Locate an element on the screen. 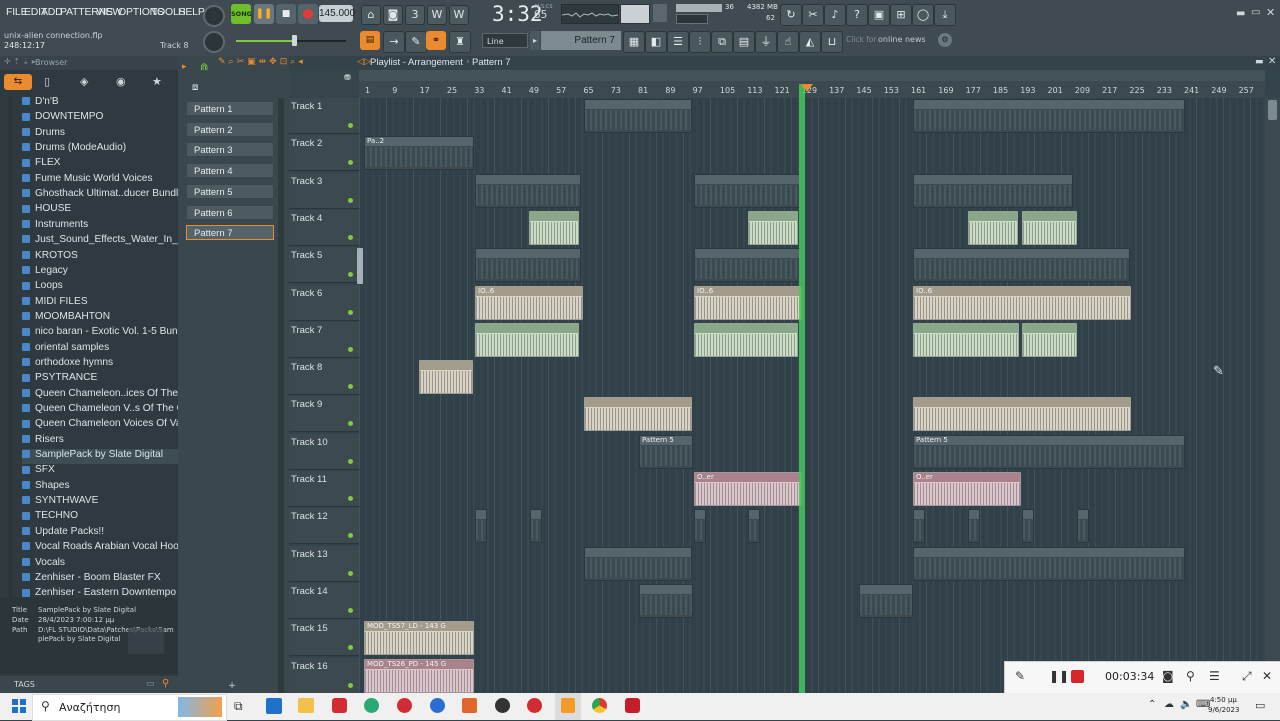 Image resolution: width=1280 pixels, height=721 pixels. browser-folder-item: Queen Chameleon Voices Of Valhalla is located at coordinates (100, 425).